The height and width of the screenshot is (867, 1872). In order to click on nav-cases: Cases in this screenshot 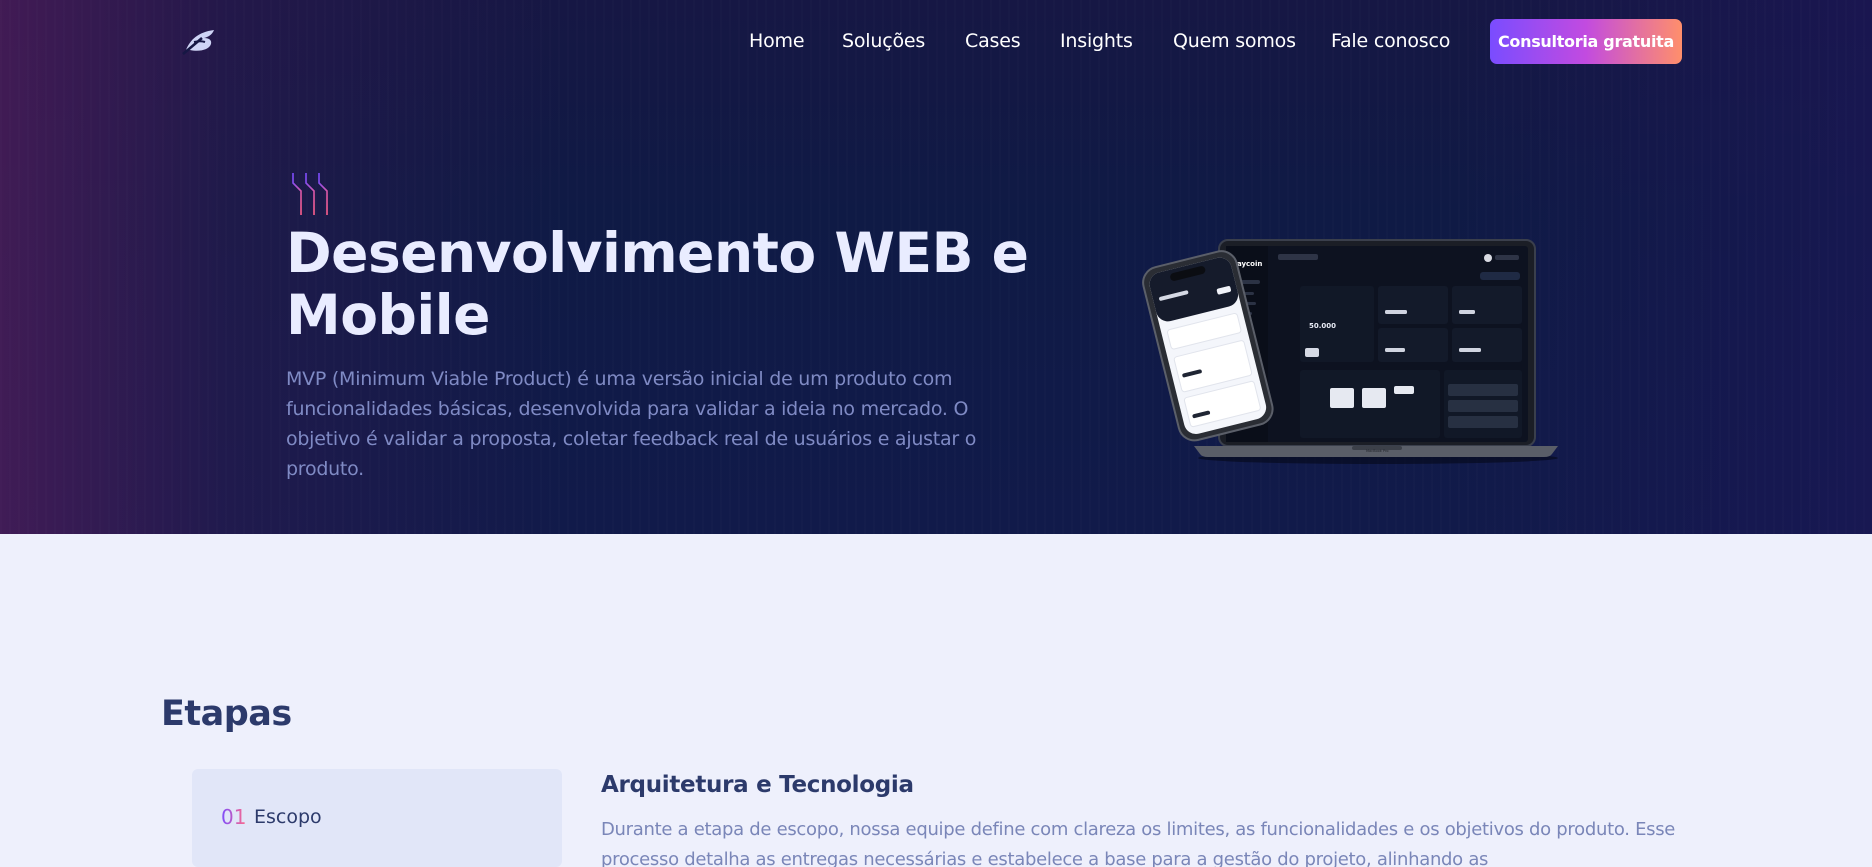, I will do `click(993, 41)`.